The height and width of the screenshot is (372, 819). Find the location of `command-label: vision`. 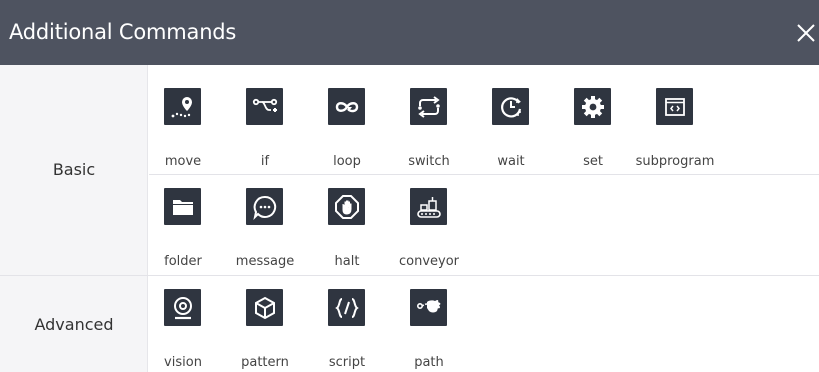

command-label: vision is located at coordinates (183, 362).